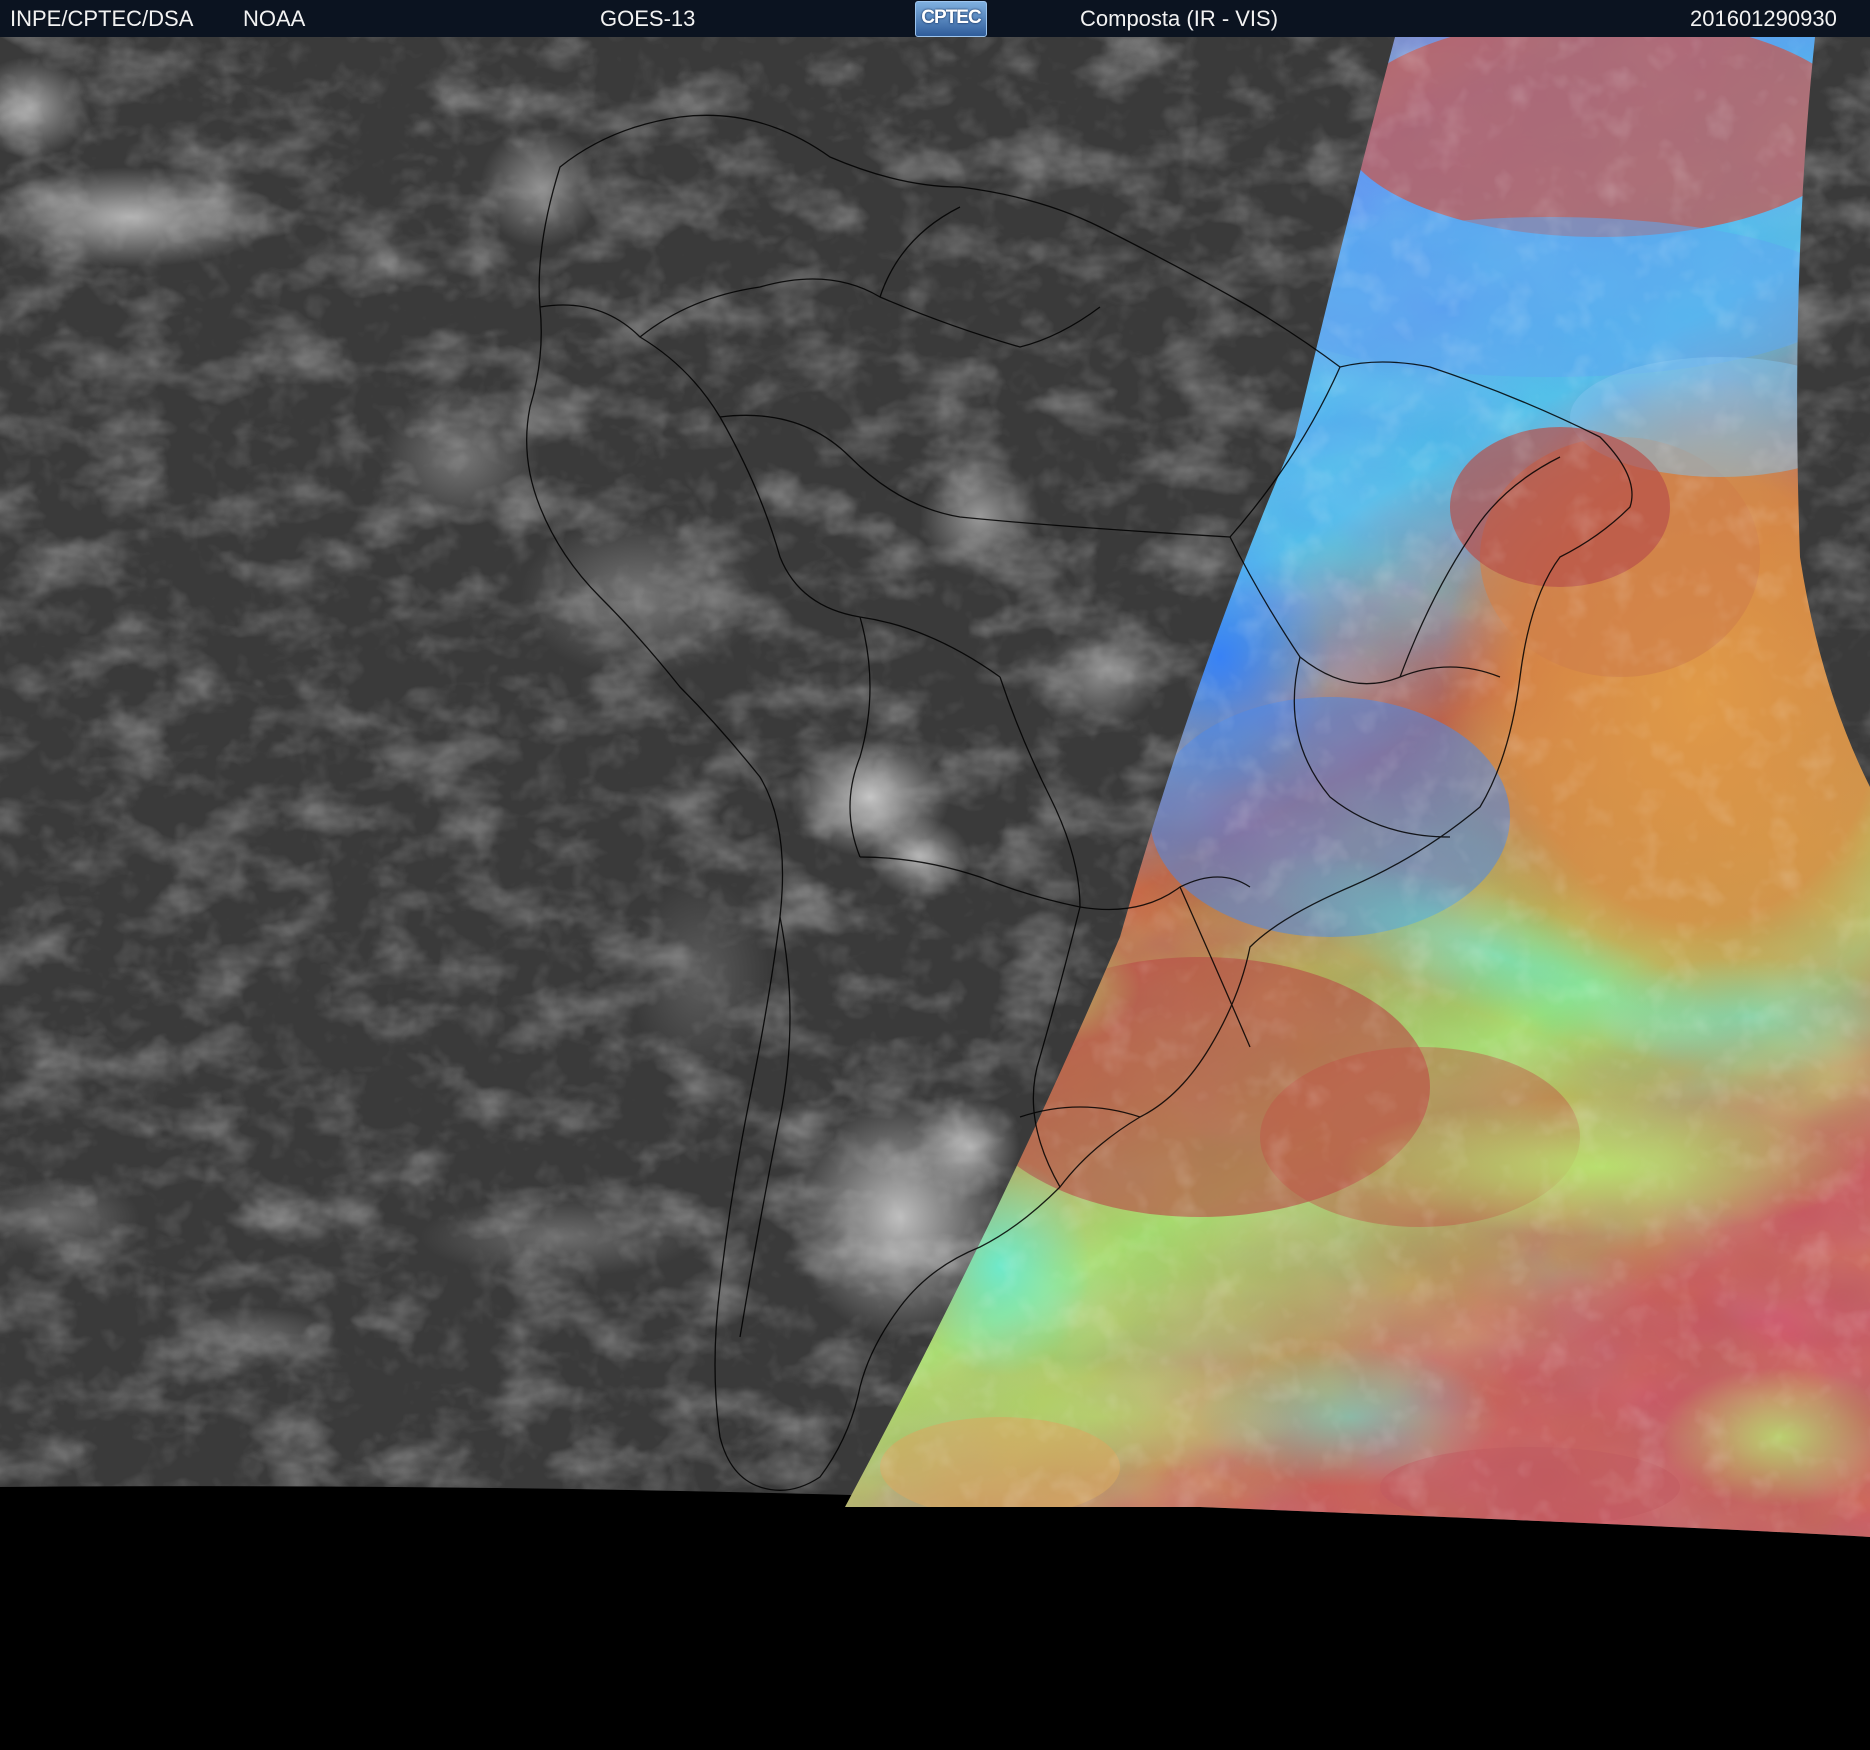  I want to click on cptec-logo: CPTEC, so click(951, 19).